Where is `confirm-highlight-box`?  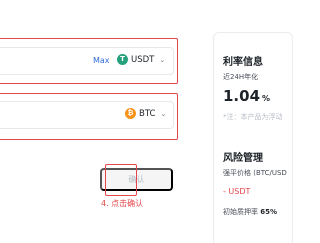 confirm-highlight-box is located at coordinates (121, 180).